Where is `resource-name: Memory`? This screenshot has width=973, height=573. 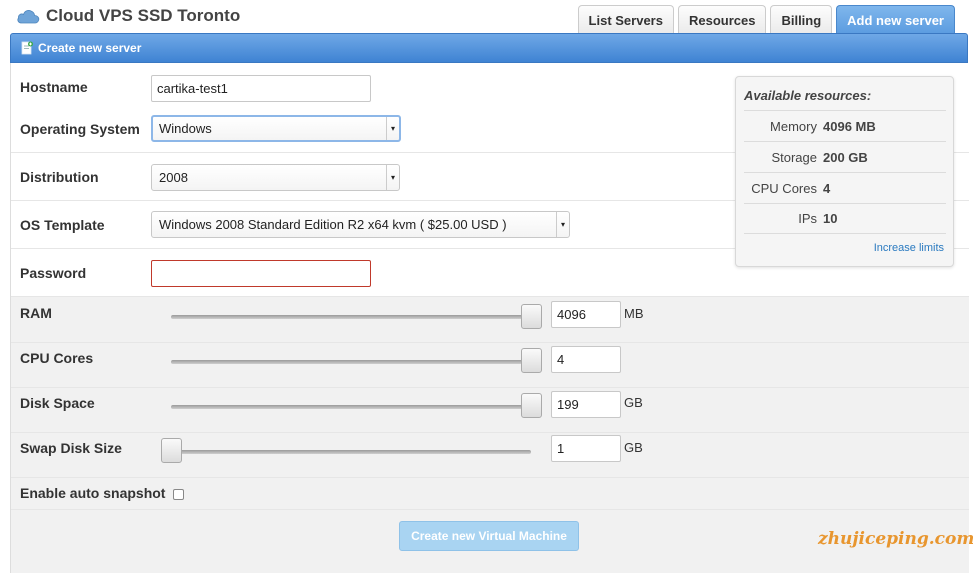 resource-name: Memory is located at coordinates (793, 126).